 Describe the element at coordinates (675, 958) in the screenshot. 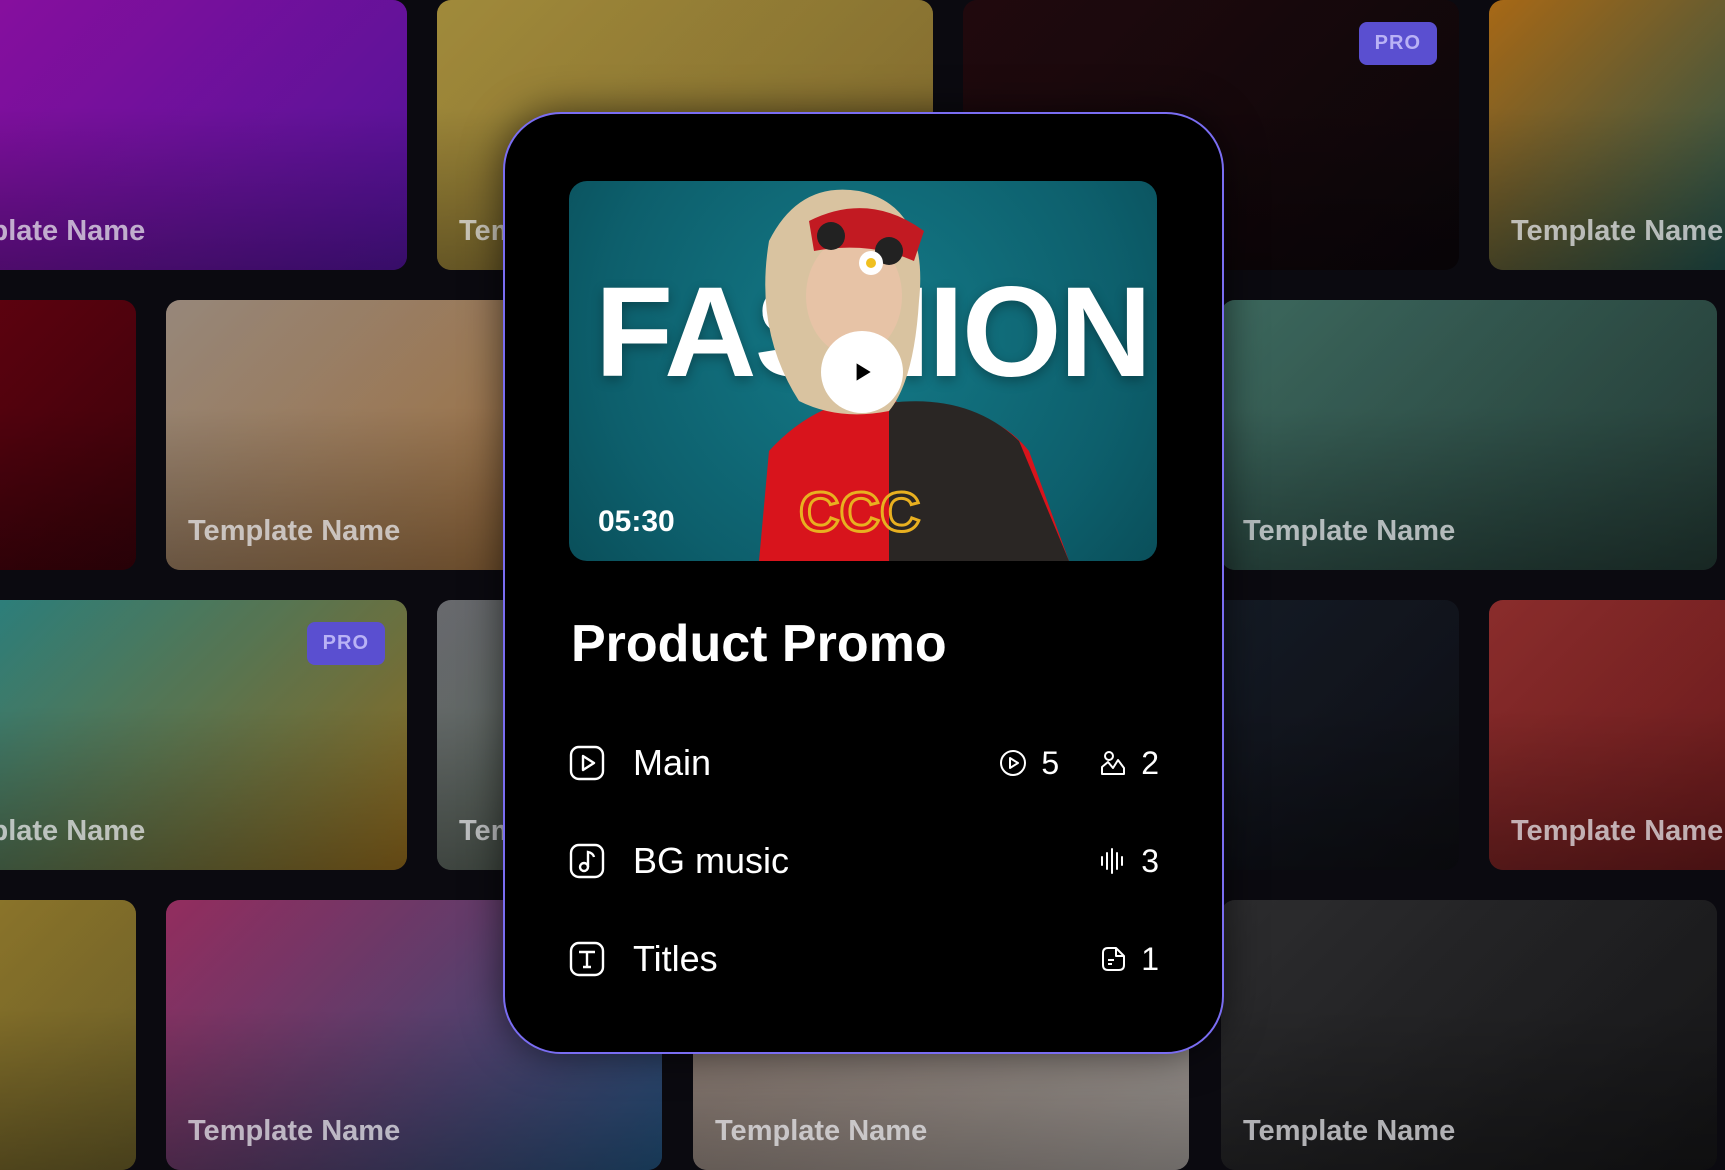

I see `track-name: Titles` at that location.